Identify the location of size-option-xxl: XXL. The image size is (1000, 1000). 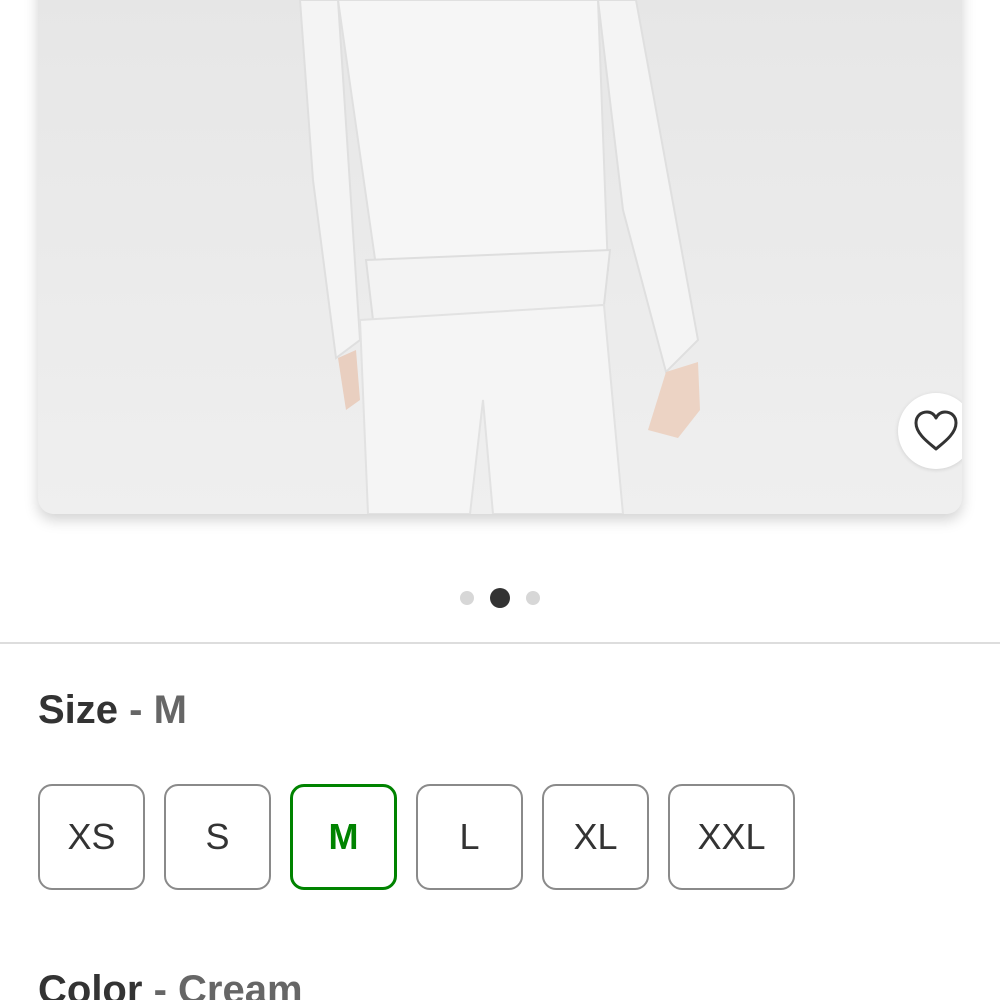
(731, 837).